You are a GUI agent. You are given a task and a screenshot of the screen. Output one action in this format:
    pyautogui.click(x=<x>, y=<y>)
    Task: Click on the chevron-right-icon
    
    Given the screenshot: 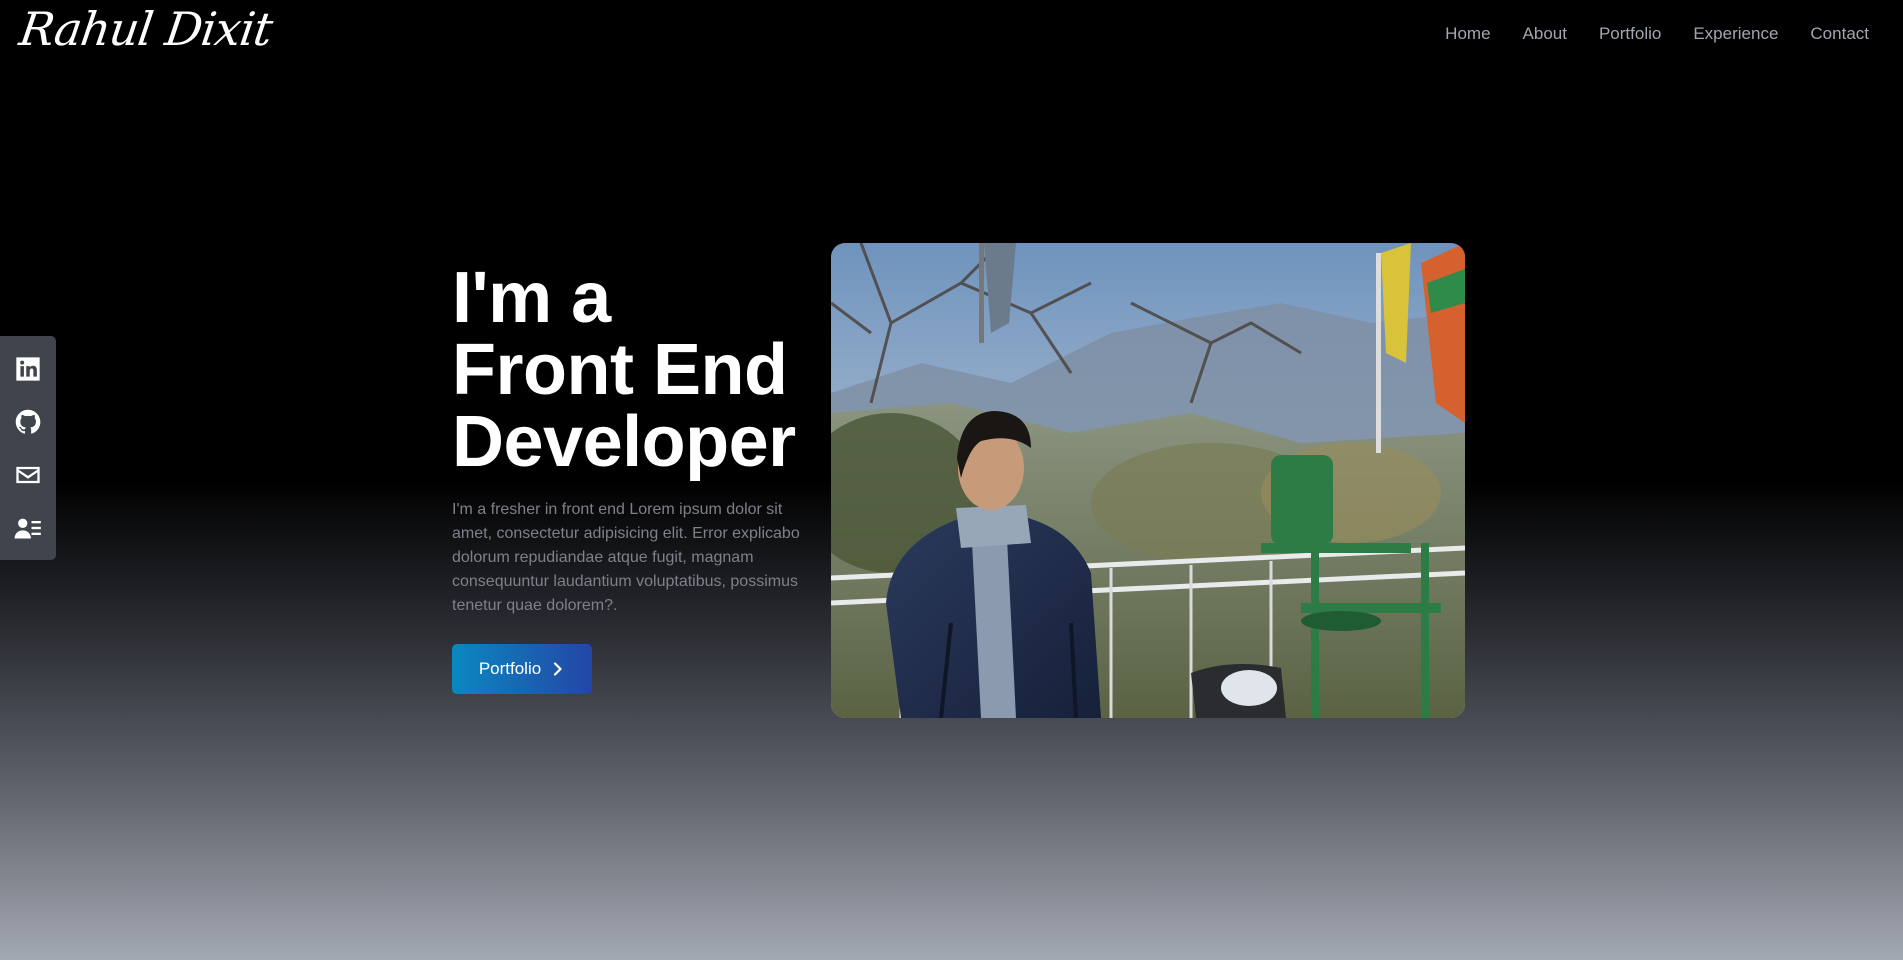 What is the action you would take?
    pyautogui.click(x=558, y=669)
    